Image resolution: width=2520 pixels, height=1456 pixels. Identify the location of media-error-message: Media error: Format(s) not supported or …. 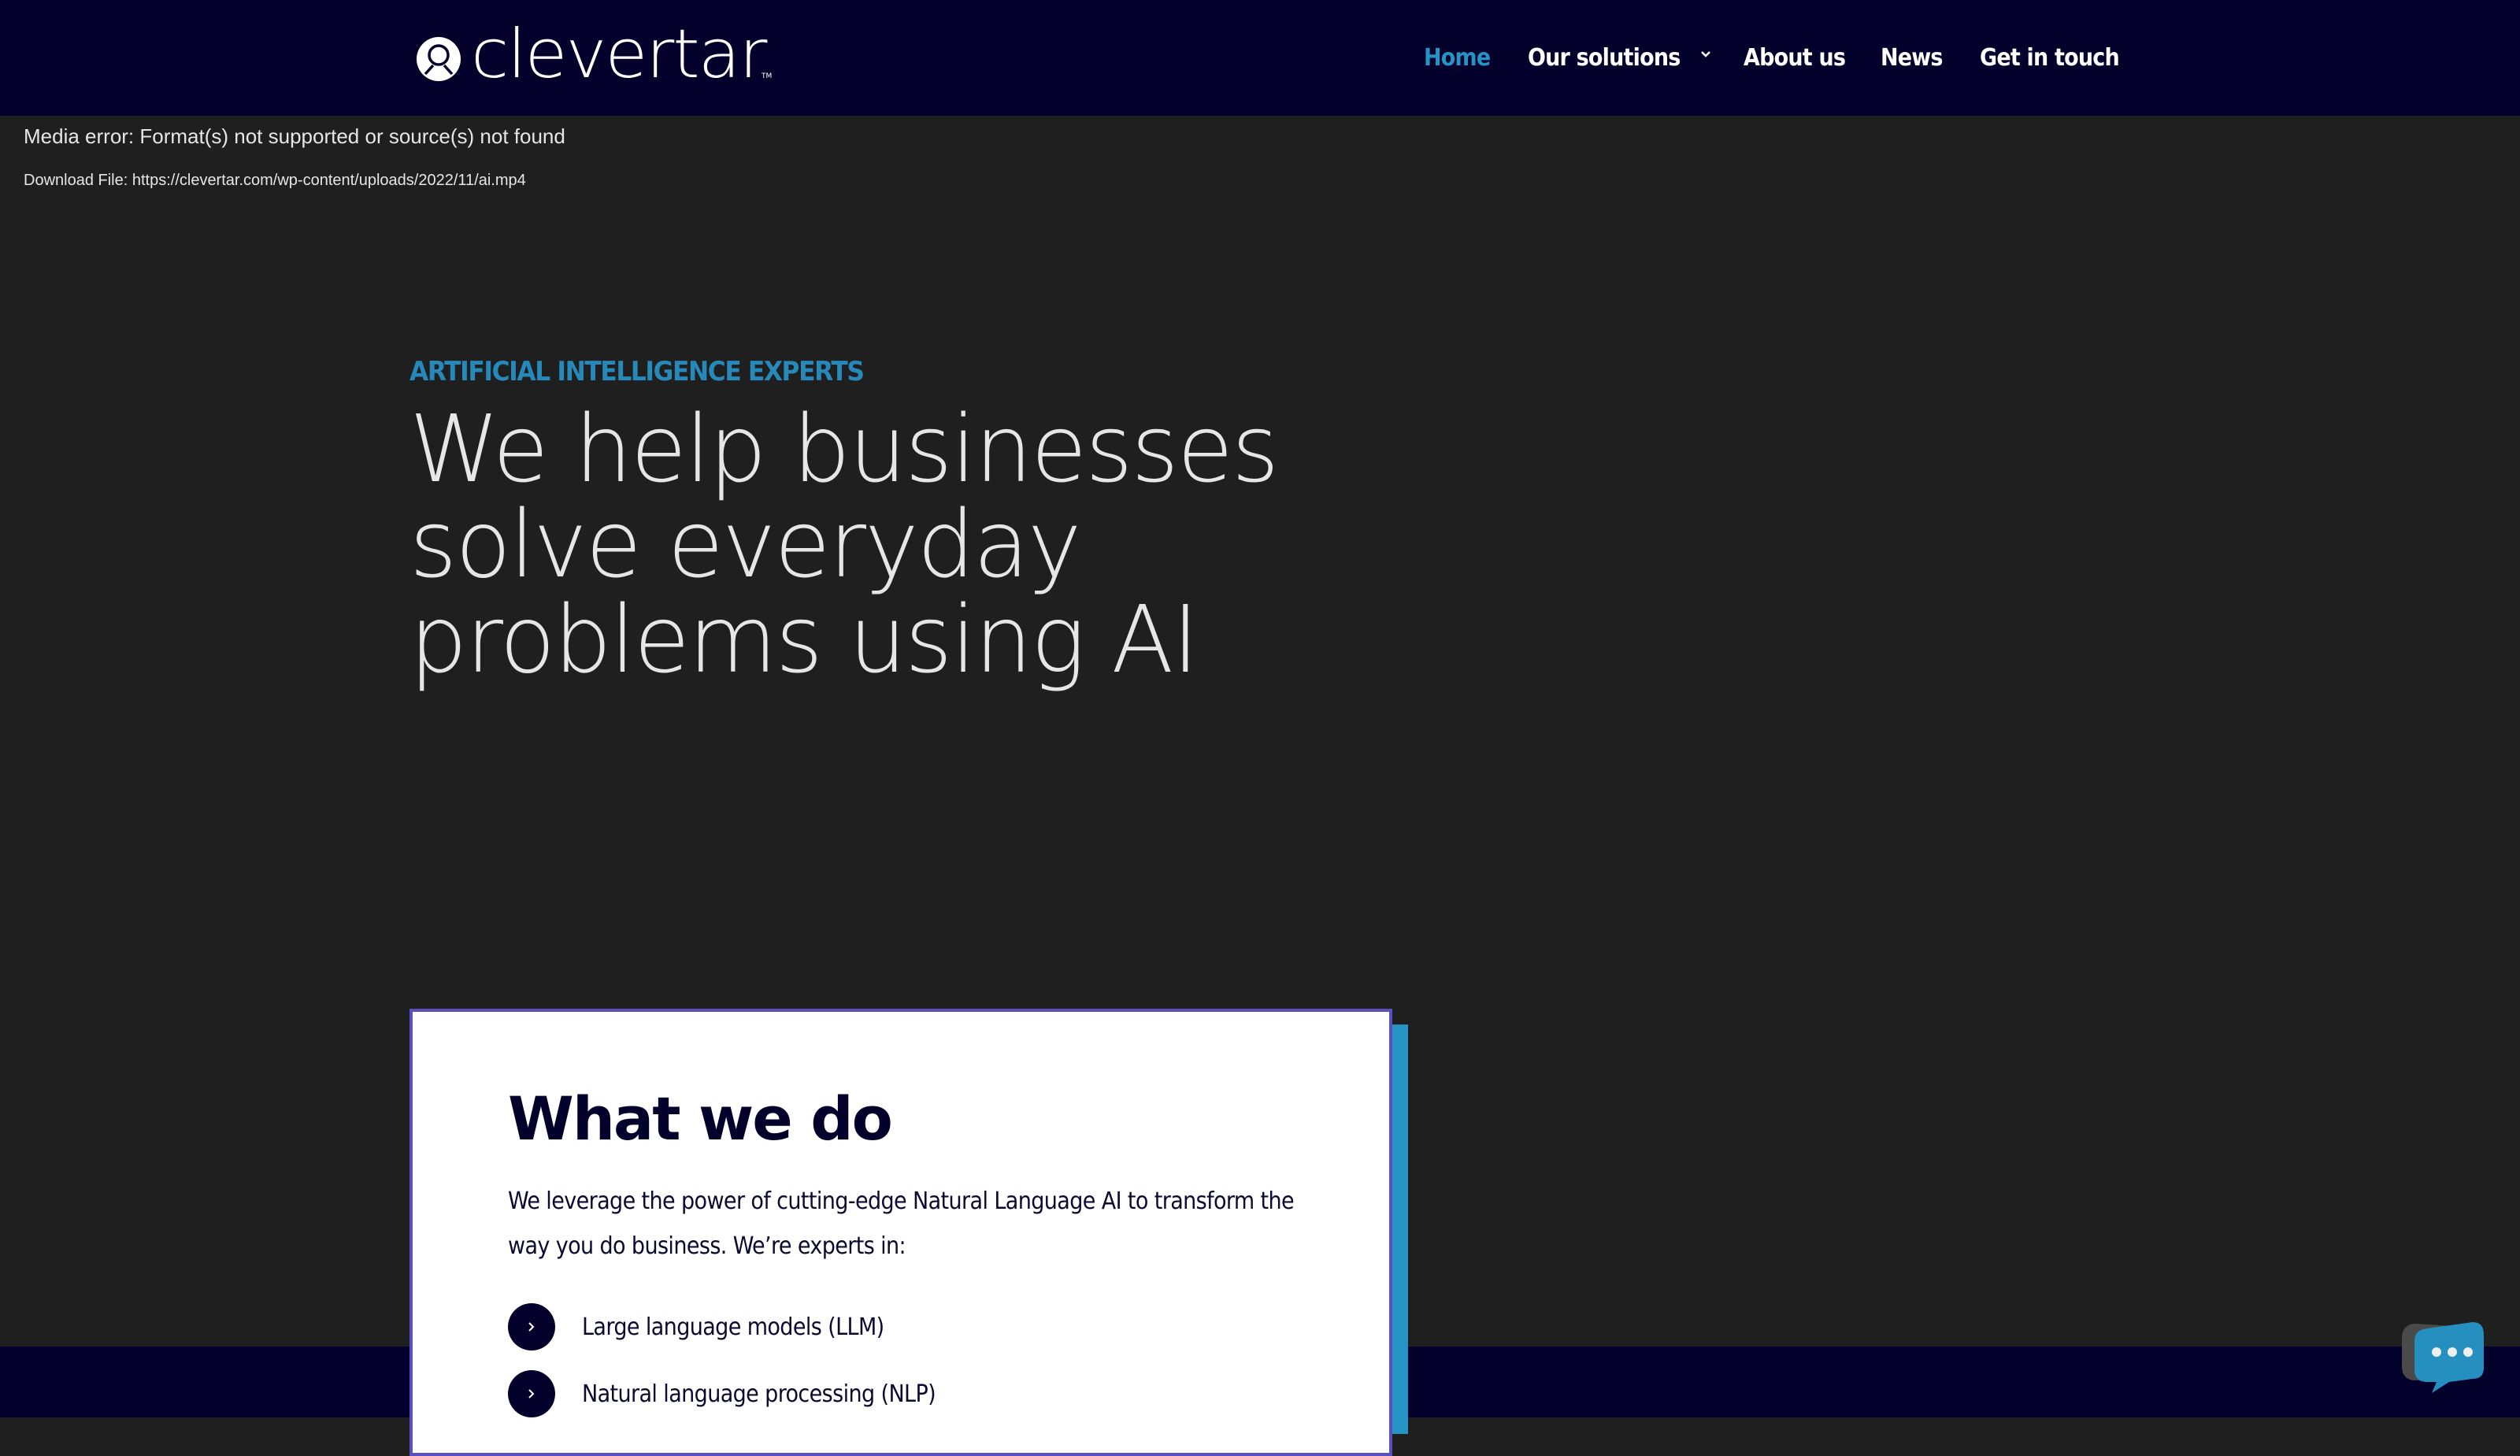
(294, 136).